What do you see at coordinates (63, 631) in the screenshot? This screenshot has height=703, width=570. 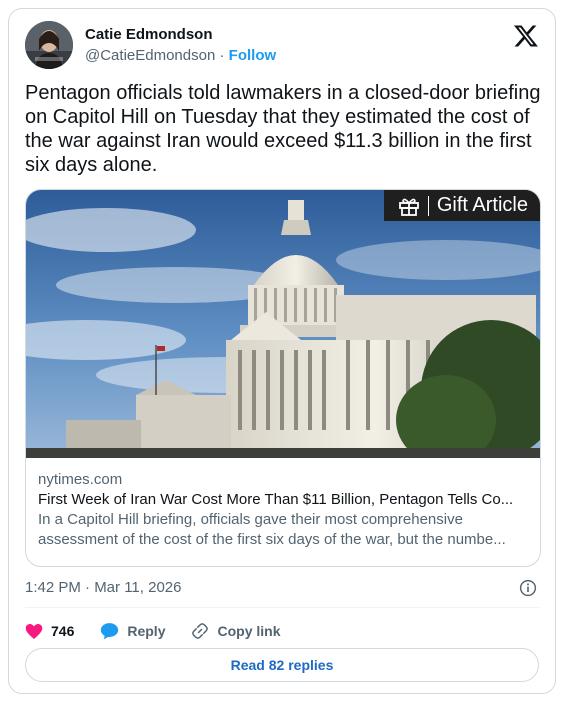 I see `like-count: 746` at bounding box center [63, 631].